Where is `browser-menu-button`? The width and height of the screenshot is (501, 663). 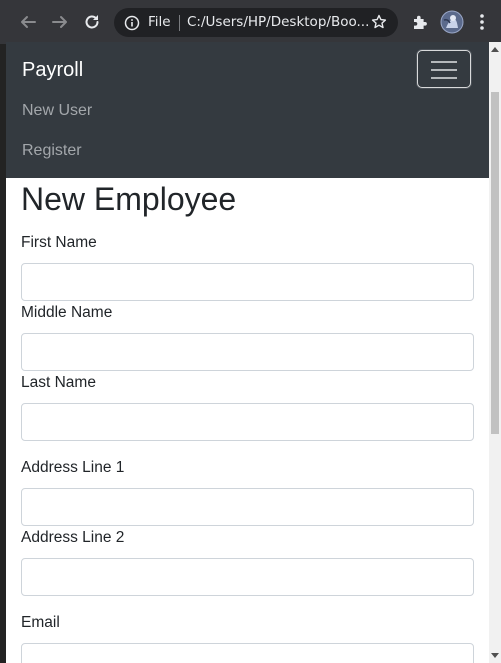
browser-menu-button is located at coordinates (482, 22).